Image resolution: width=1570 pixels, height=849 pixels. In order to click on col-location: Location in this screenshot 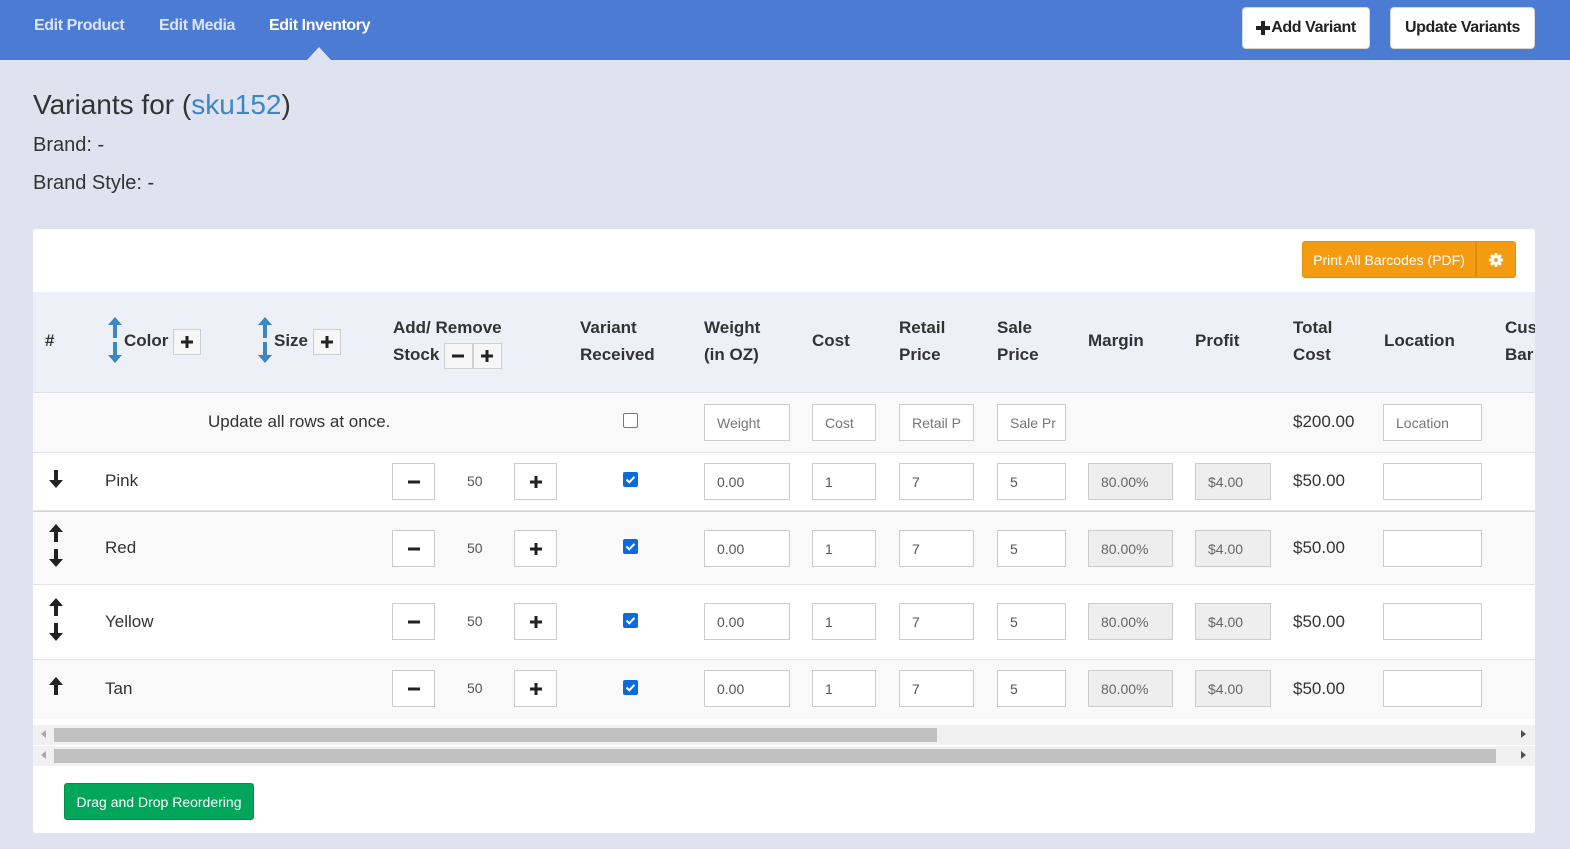, I will do `click(1419, 340)`.